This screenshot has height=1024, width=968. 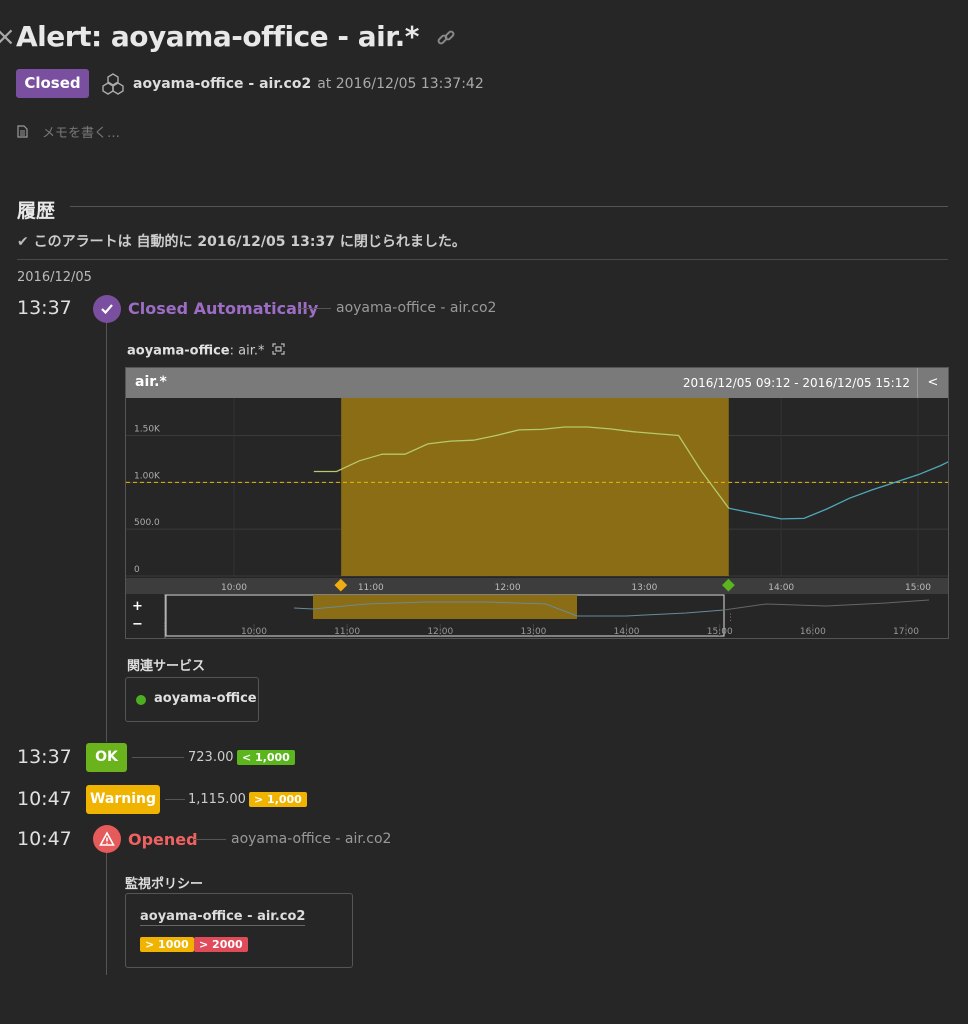 I want to click on nav-tick-label: 12:00, so click(x=440, y=632).